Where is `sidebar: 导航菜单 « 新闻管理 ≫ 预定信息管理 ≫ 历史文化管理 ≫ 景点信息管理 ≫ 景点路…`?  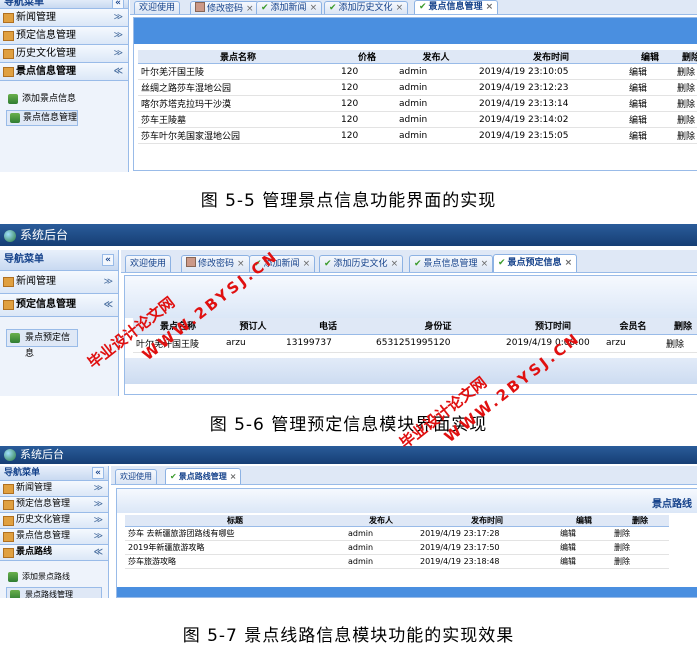 sidebar: 导航菜单 « 新闻管理 ≫ 预定信息管理 ≫ 历史文化管理 ≫ 景点信息管理 ≫ 景点路… is located at coordinates (54, 532).